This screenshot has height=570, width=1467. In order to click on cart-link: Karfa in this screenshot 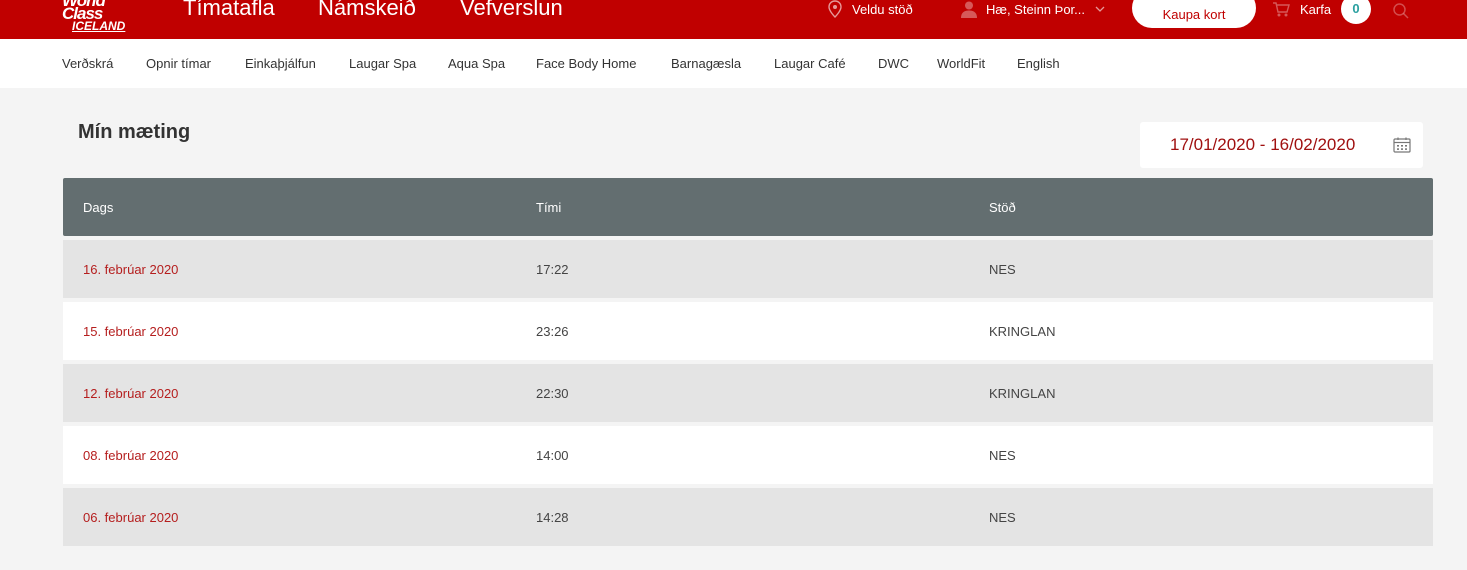, I will do `click(1301, 9)`.